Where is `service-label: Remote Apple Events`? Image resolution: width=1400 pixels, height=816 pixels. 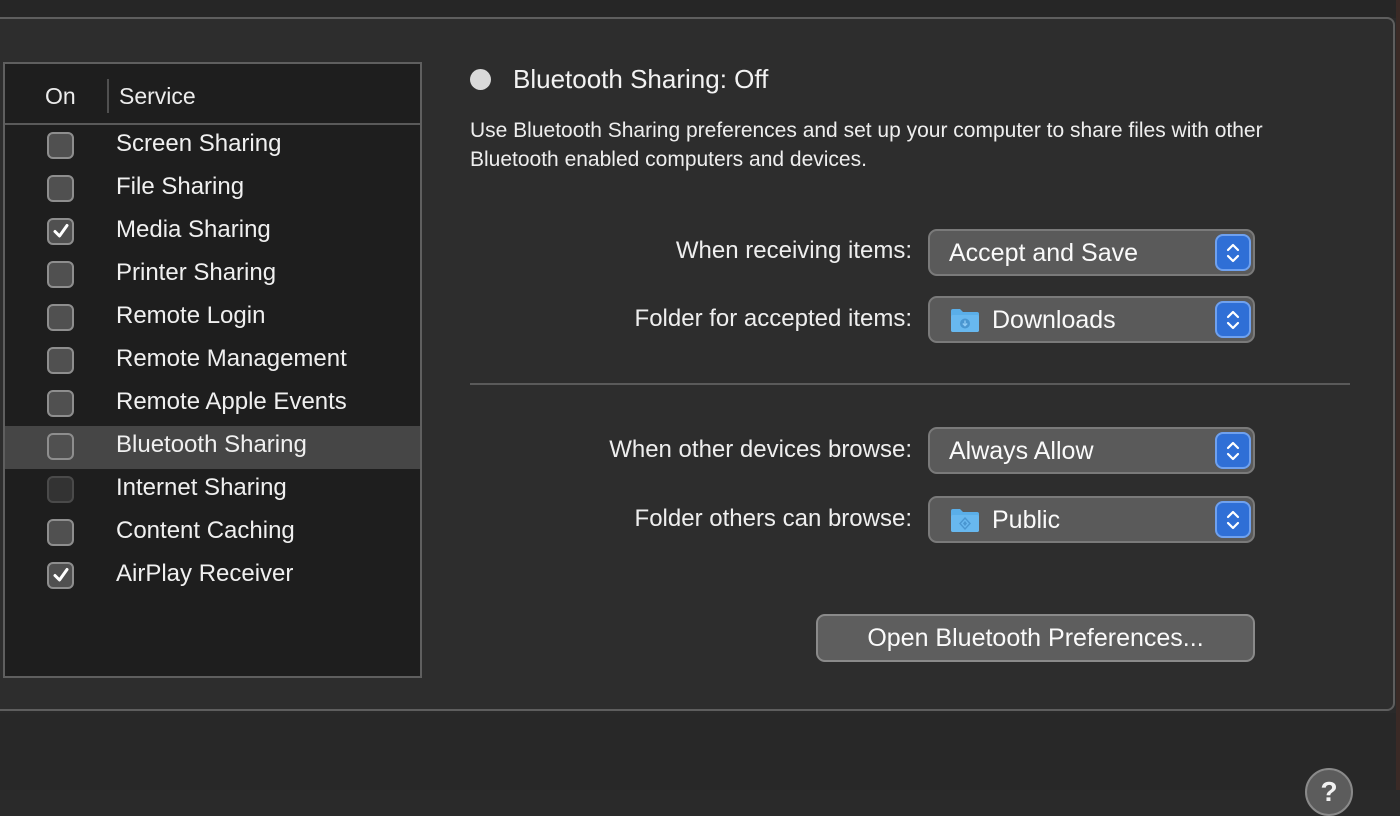 service-label: Remote Apple Events is located at coordinates (231, 401).